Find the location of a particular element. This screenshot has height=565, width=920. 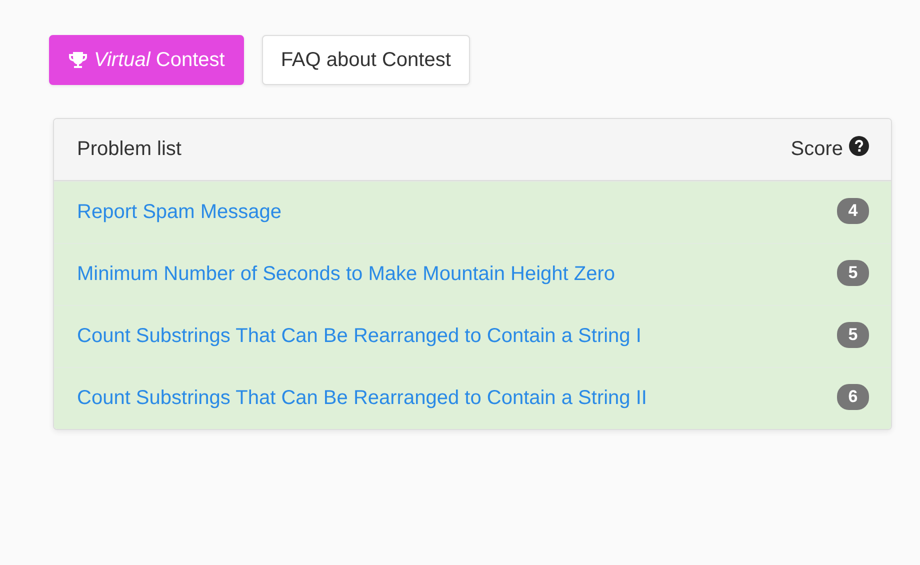

score-badge: 6 is located at coordinates (853, 397).